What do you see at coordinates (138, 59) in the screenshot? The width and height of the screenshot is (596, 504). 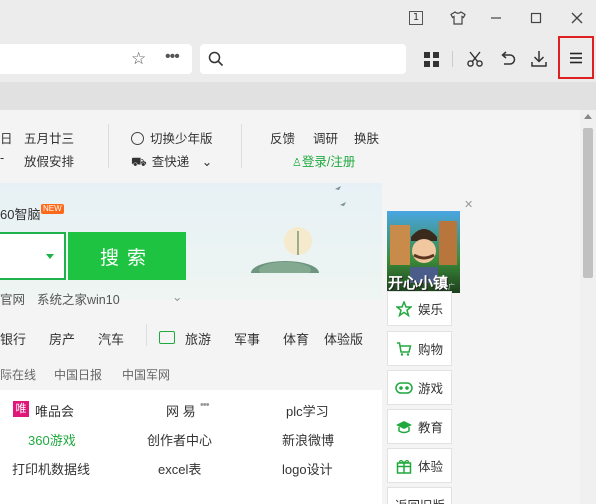 I see `bookmark-star-icon: ☆` at bounding box center [138, 59].